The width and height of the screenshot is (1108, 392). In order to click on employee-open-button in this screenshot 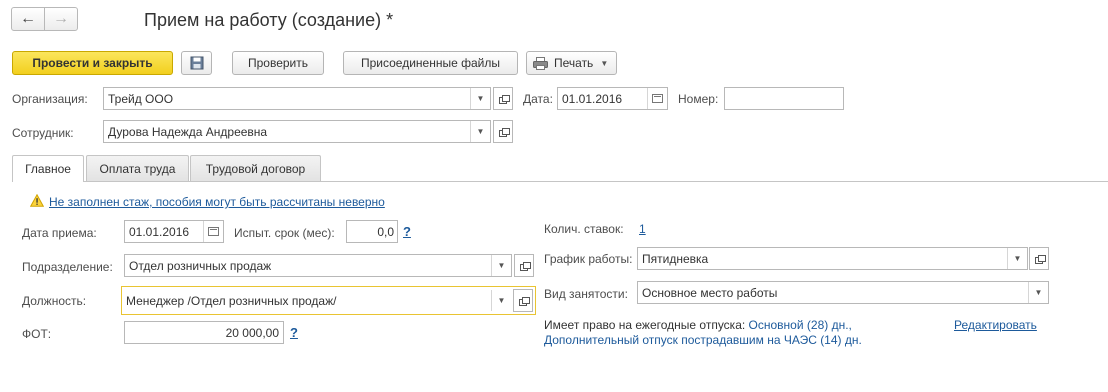, I will do `click(503, 131)`.